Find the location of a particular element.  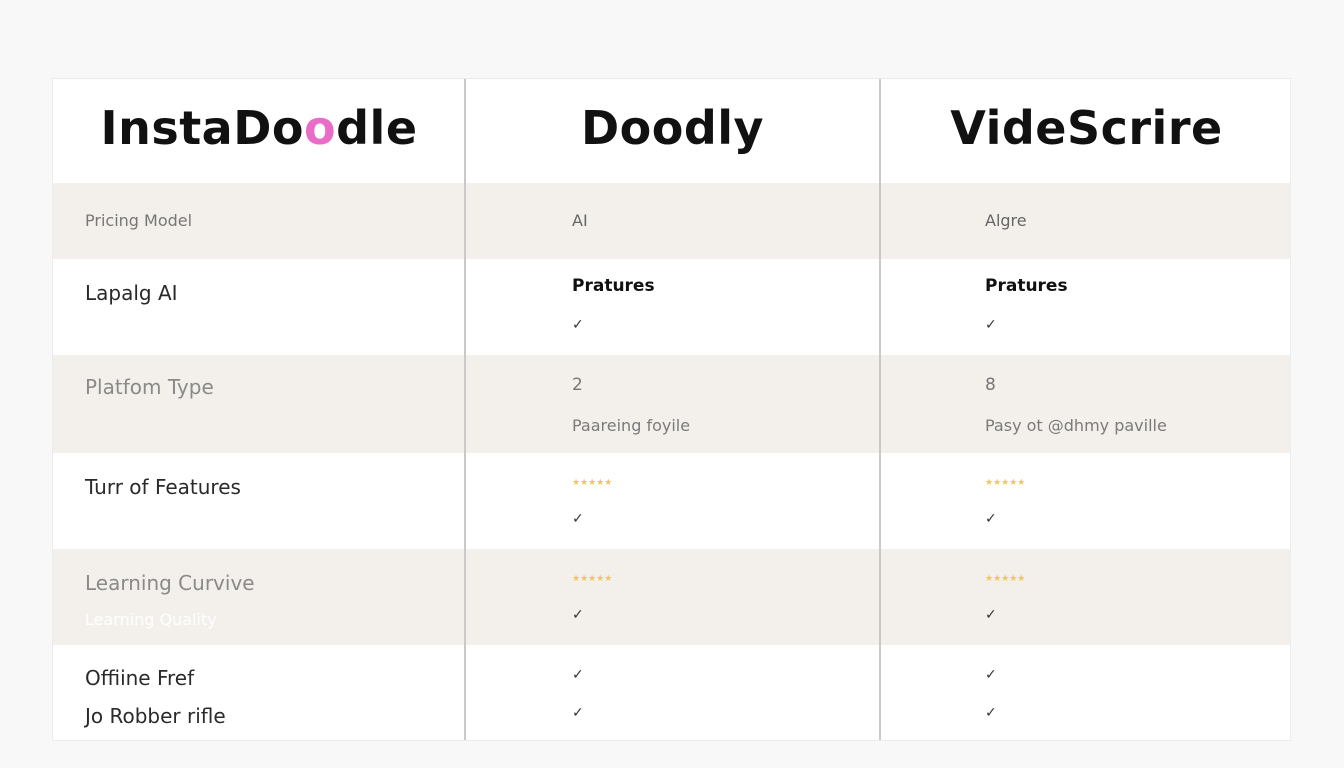

videscrire-features-stars: ★★★★★ is located at coordinates (1005, 483).